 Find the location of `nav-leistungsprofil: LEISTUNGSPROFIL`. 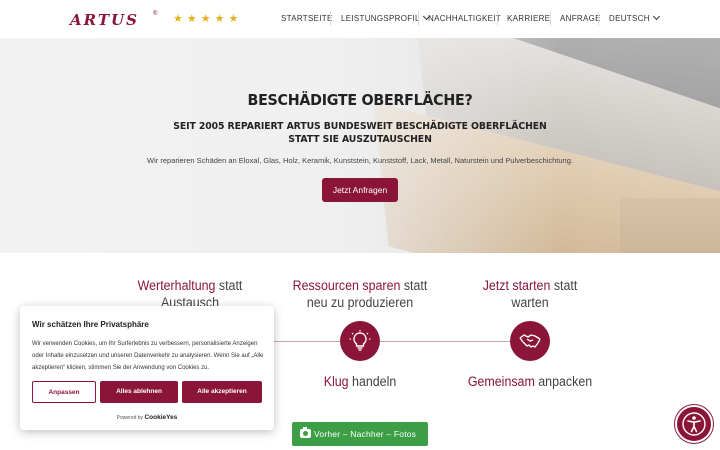

nav-leistungsprofil: LEISTUNGSPROFIL is located at coordinates (385, 17).